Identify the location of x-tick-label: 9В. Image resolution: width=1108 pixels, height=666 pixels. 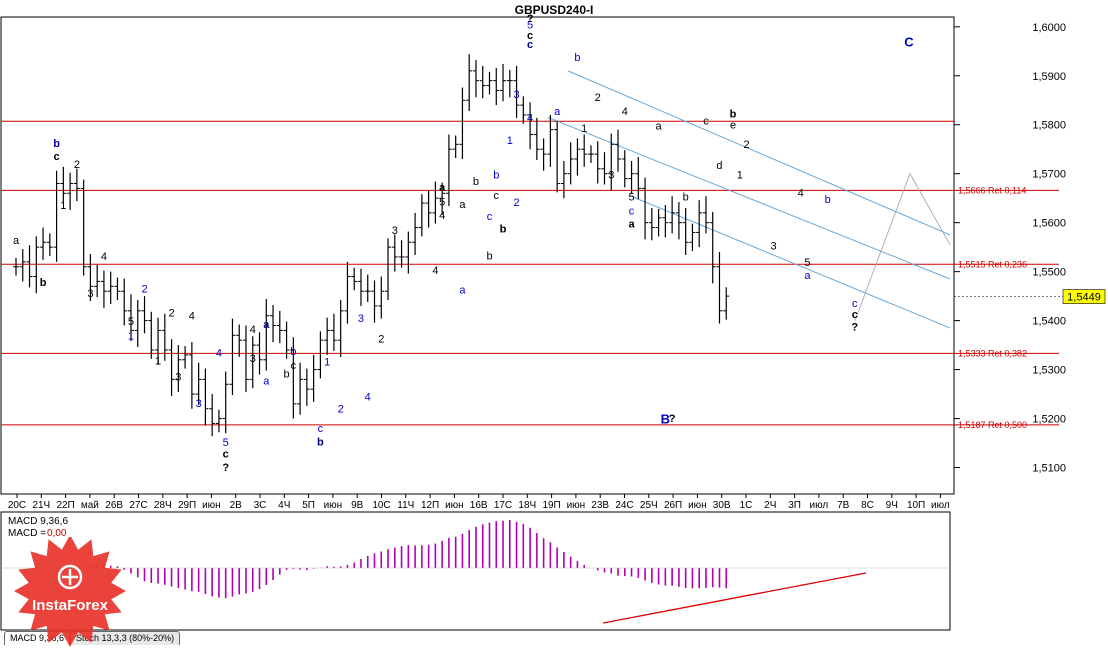
(357, 505).